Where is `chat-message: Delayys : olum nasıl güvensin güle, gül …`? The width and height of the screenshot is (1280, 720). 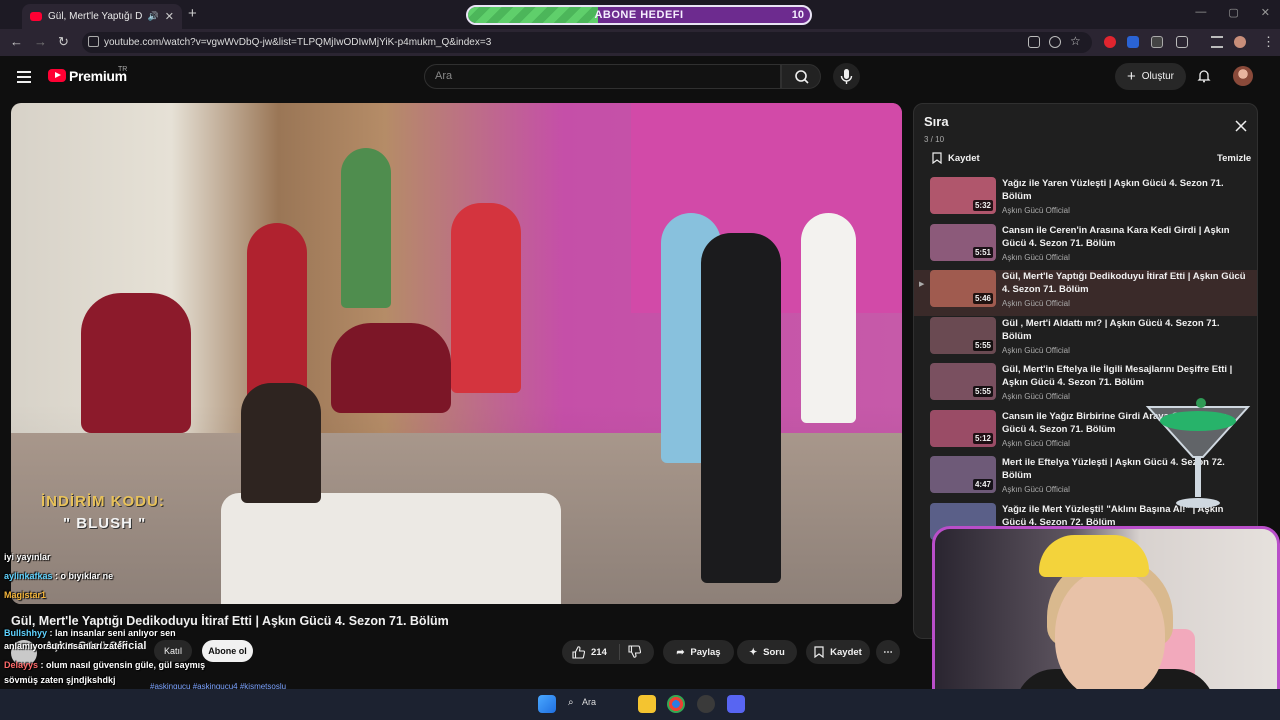
chat-message: Delayys : olum nasıl güvensin güle, gül … is located at coordinates (104, 665).